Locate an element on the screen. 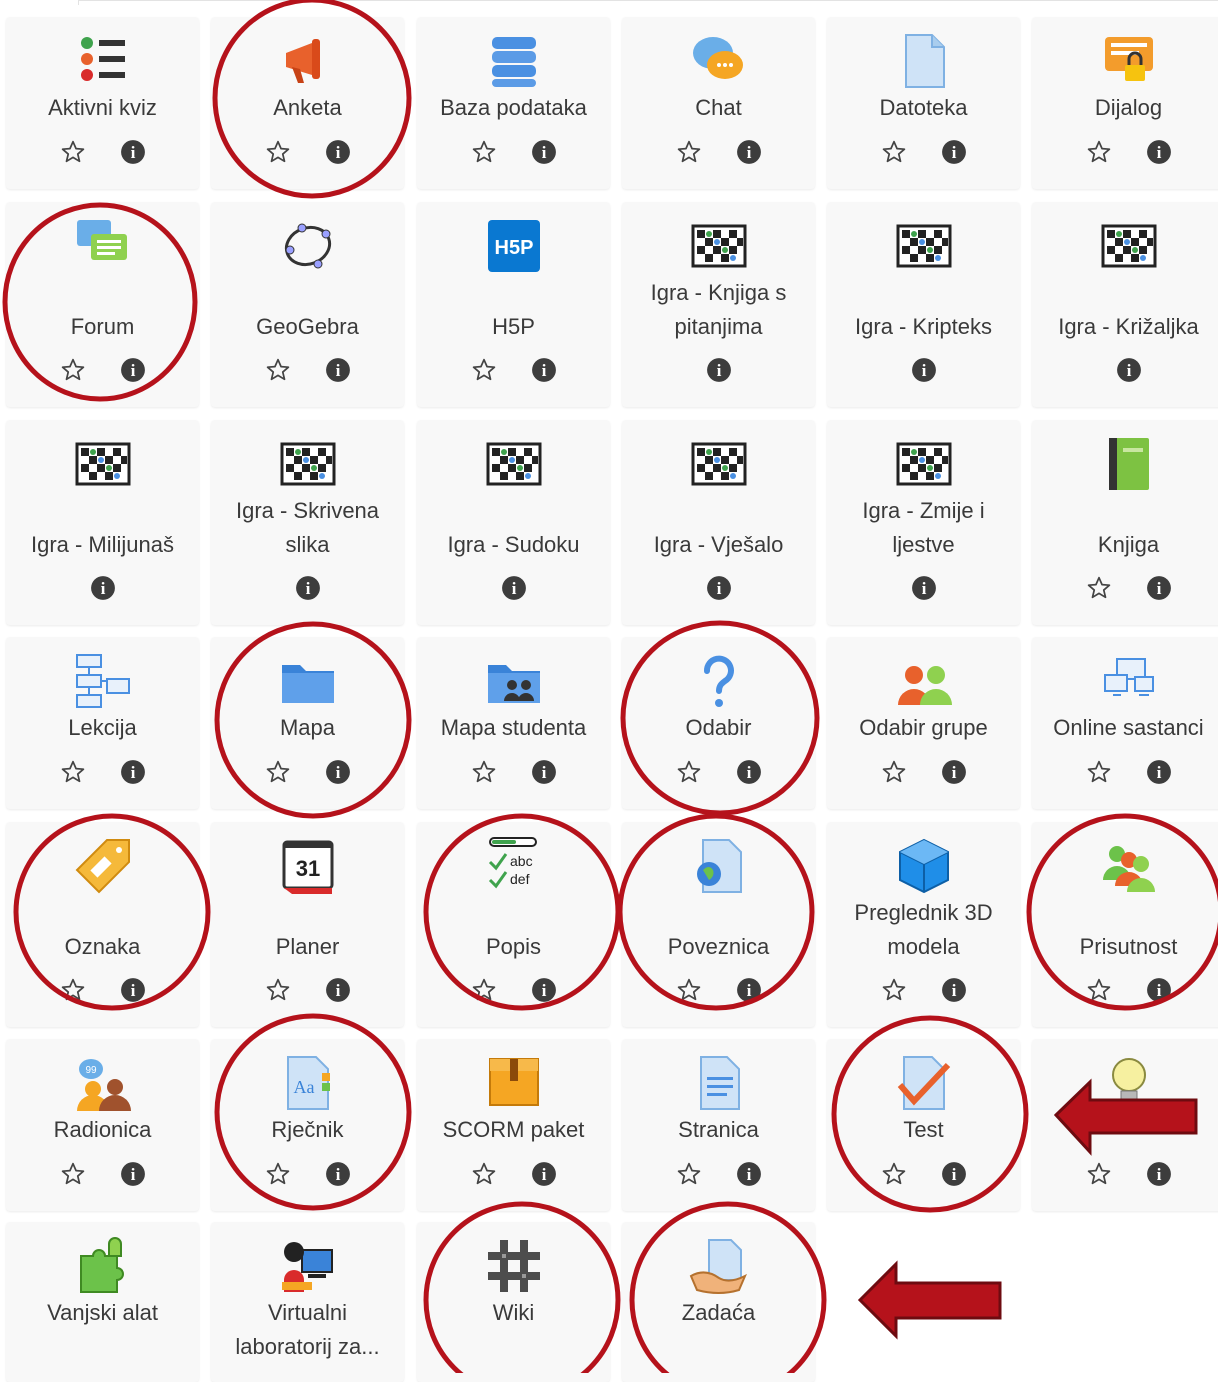 This screenshot has width=1218, height=1382. activity-tile-odabir-grupe: Odabir grupe i is located at coordinates (923, 723).